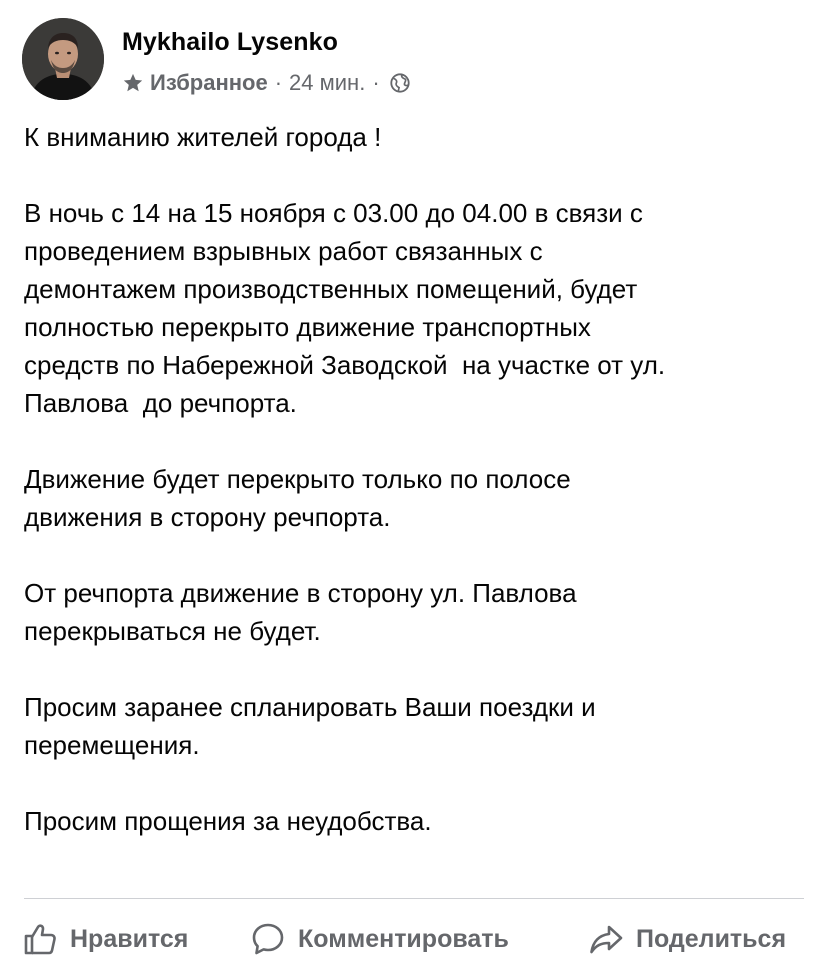 This screenshot has height=977, width=828. Describe the element at coordinates (129, 938) in the screenshot. I see `like-label: Нравится` at that location.